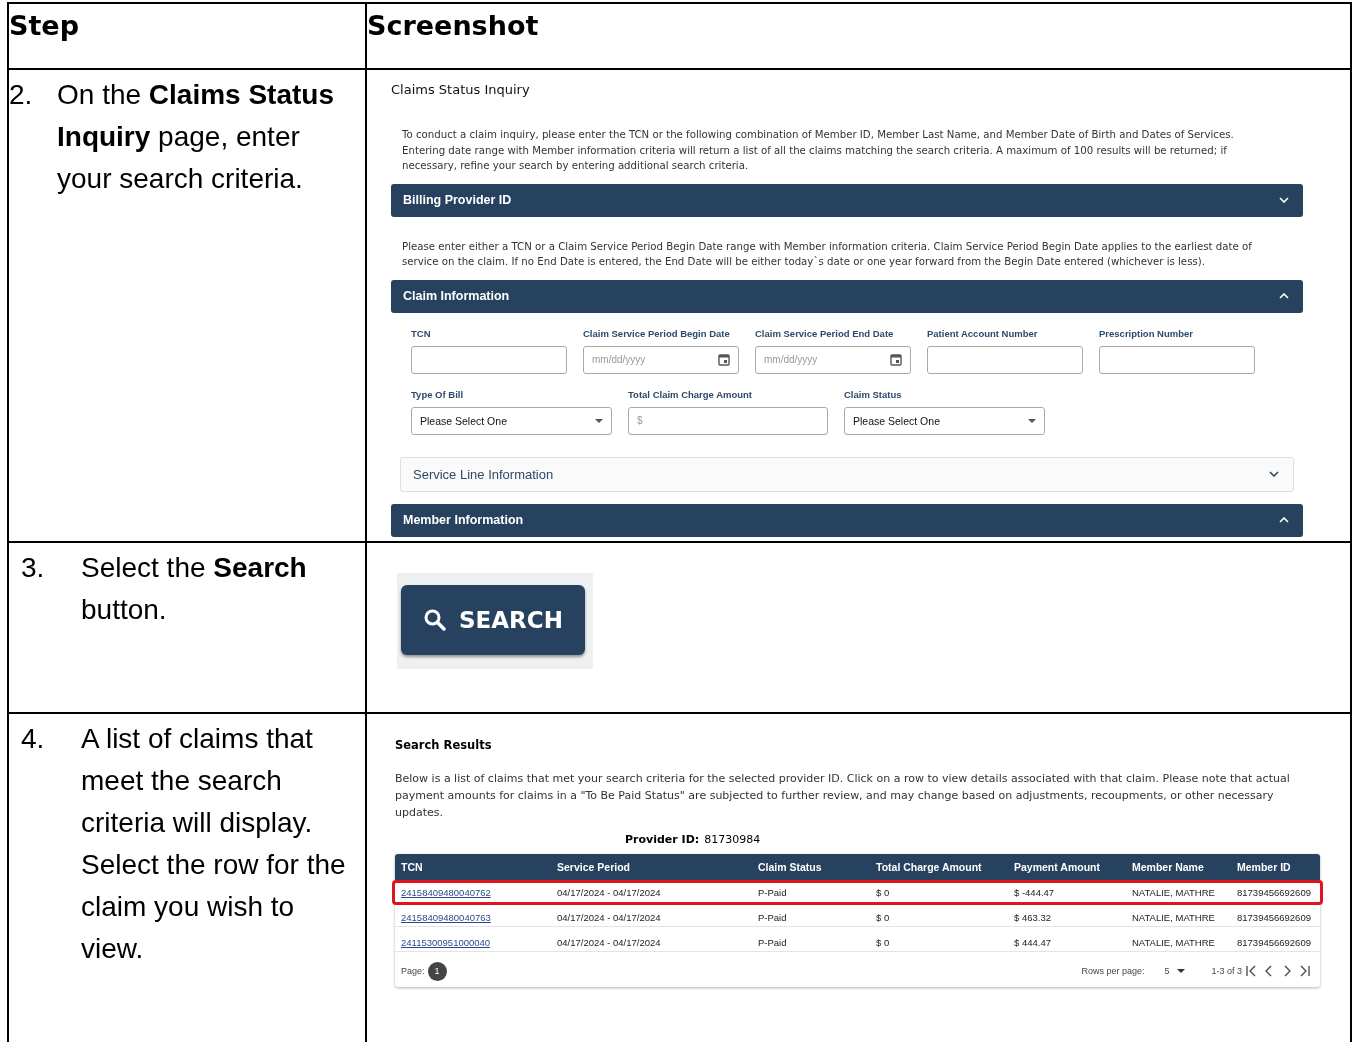 This screenshot has height=1042, width=1354. What do you see at coordinates (33, 568) in the screenshot?
I see `step-number: 3.` at bounding box center [33, 568].